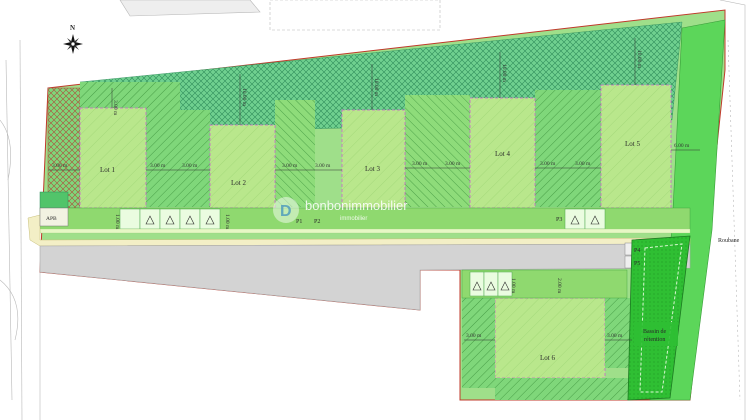 This screenshot has width=750, height=420. Describe the element at coordinates (632, 144) in the screenshot. I see `lot-5-label: Lot 5` at that location.